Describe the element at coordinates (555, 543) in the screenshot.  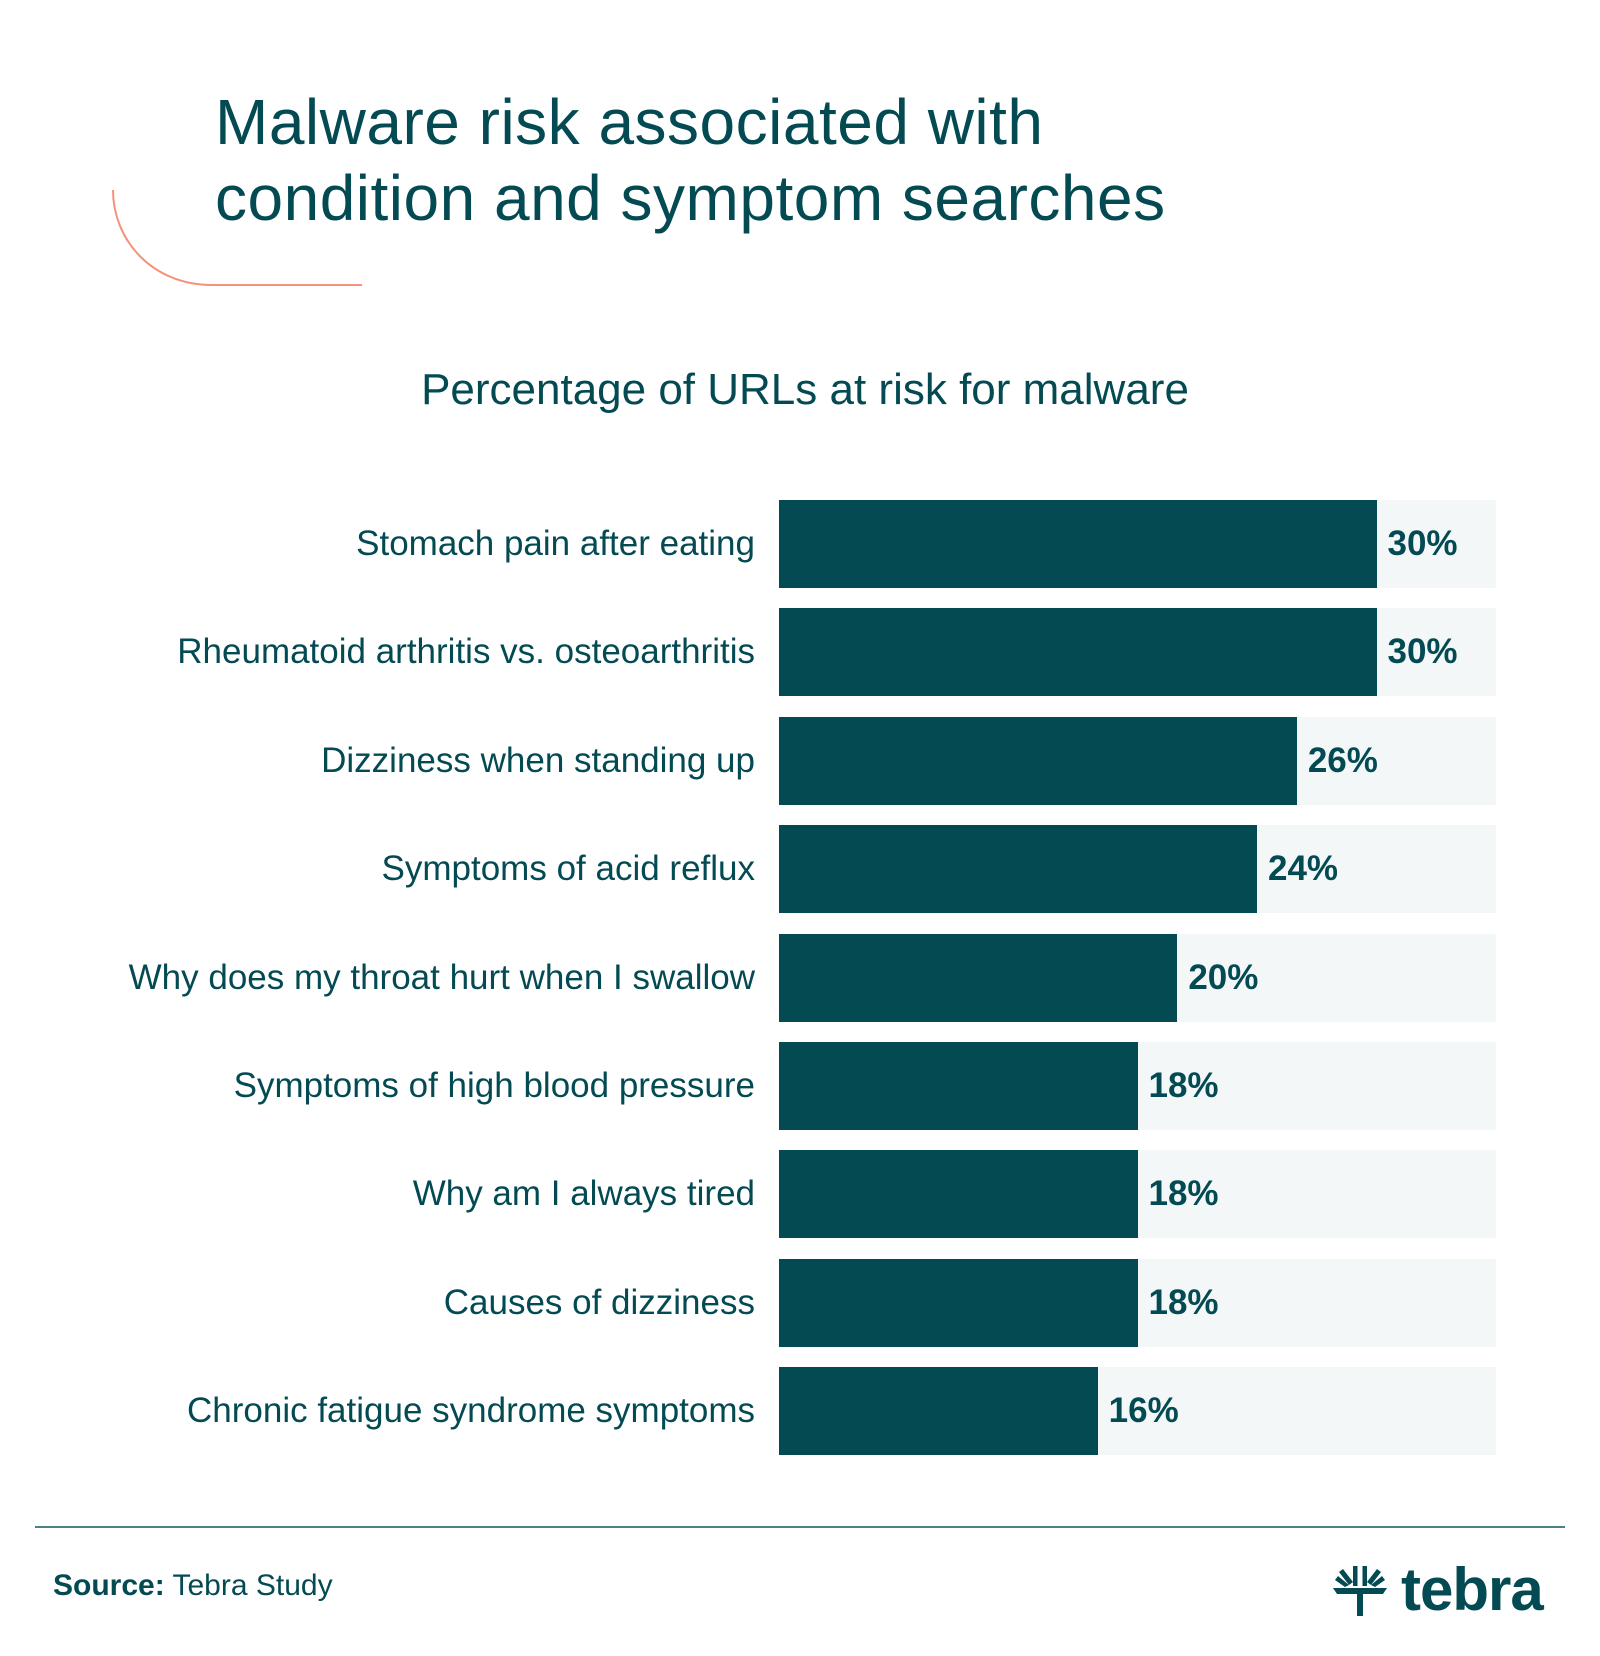
I see `category-label: Stomach pain after eating` at that location.